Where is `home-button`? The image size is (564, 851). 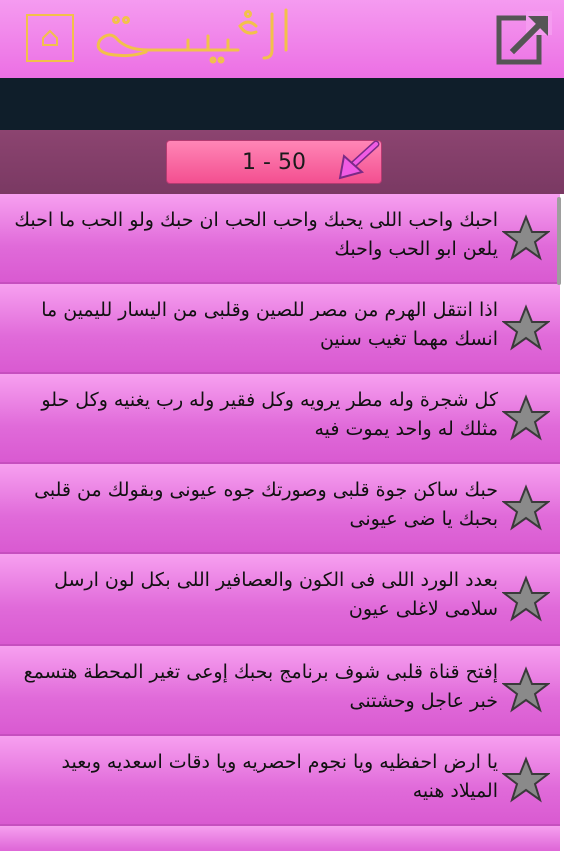 home-button is located at coordinates (50, 38).